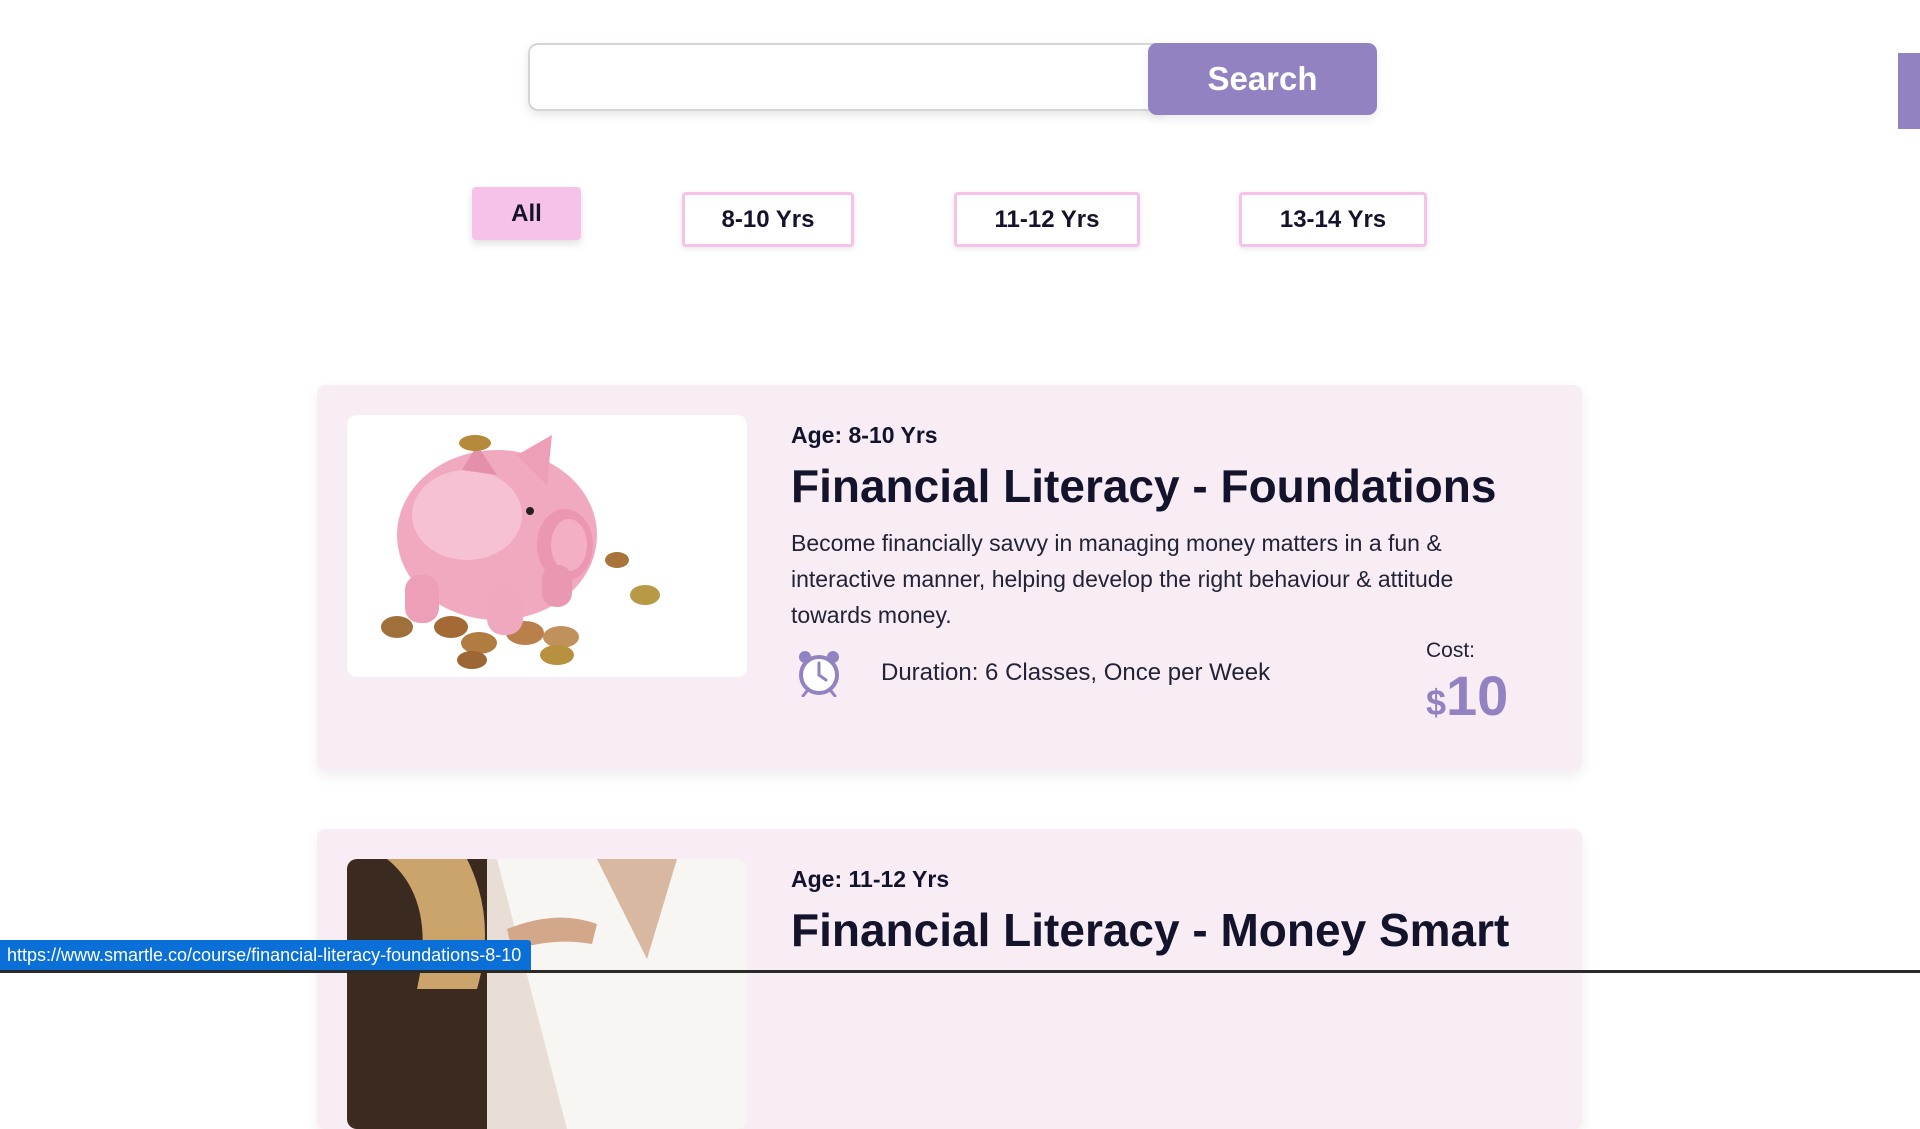 The image size is (1920, 1129). I want to click on course-price: $10, so click(1467, 695).